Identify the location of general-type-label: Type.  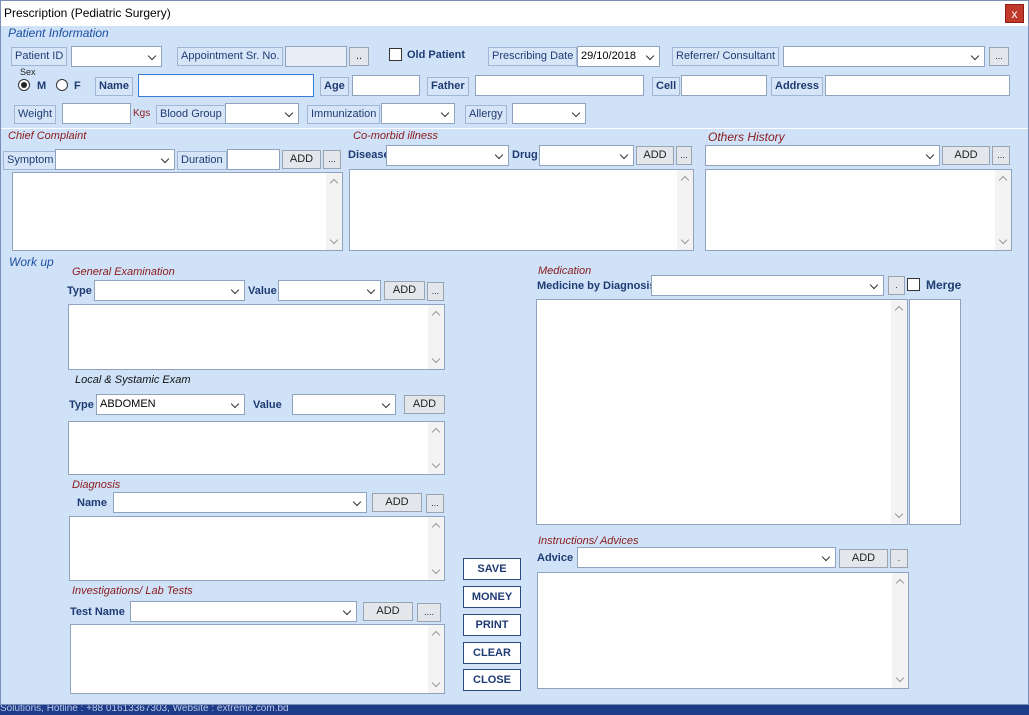
(79, 291).